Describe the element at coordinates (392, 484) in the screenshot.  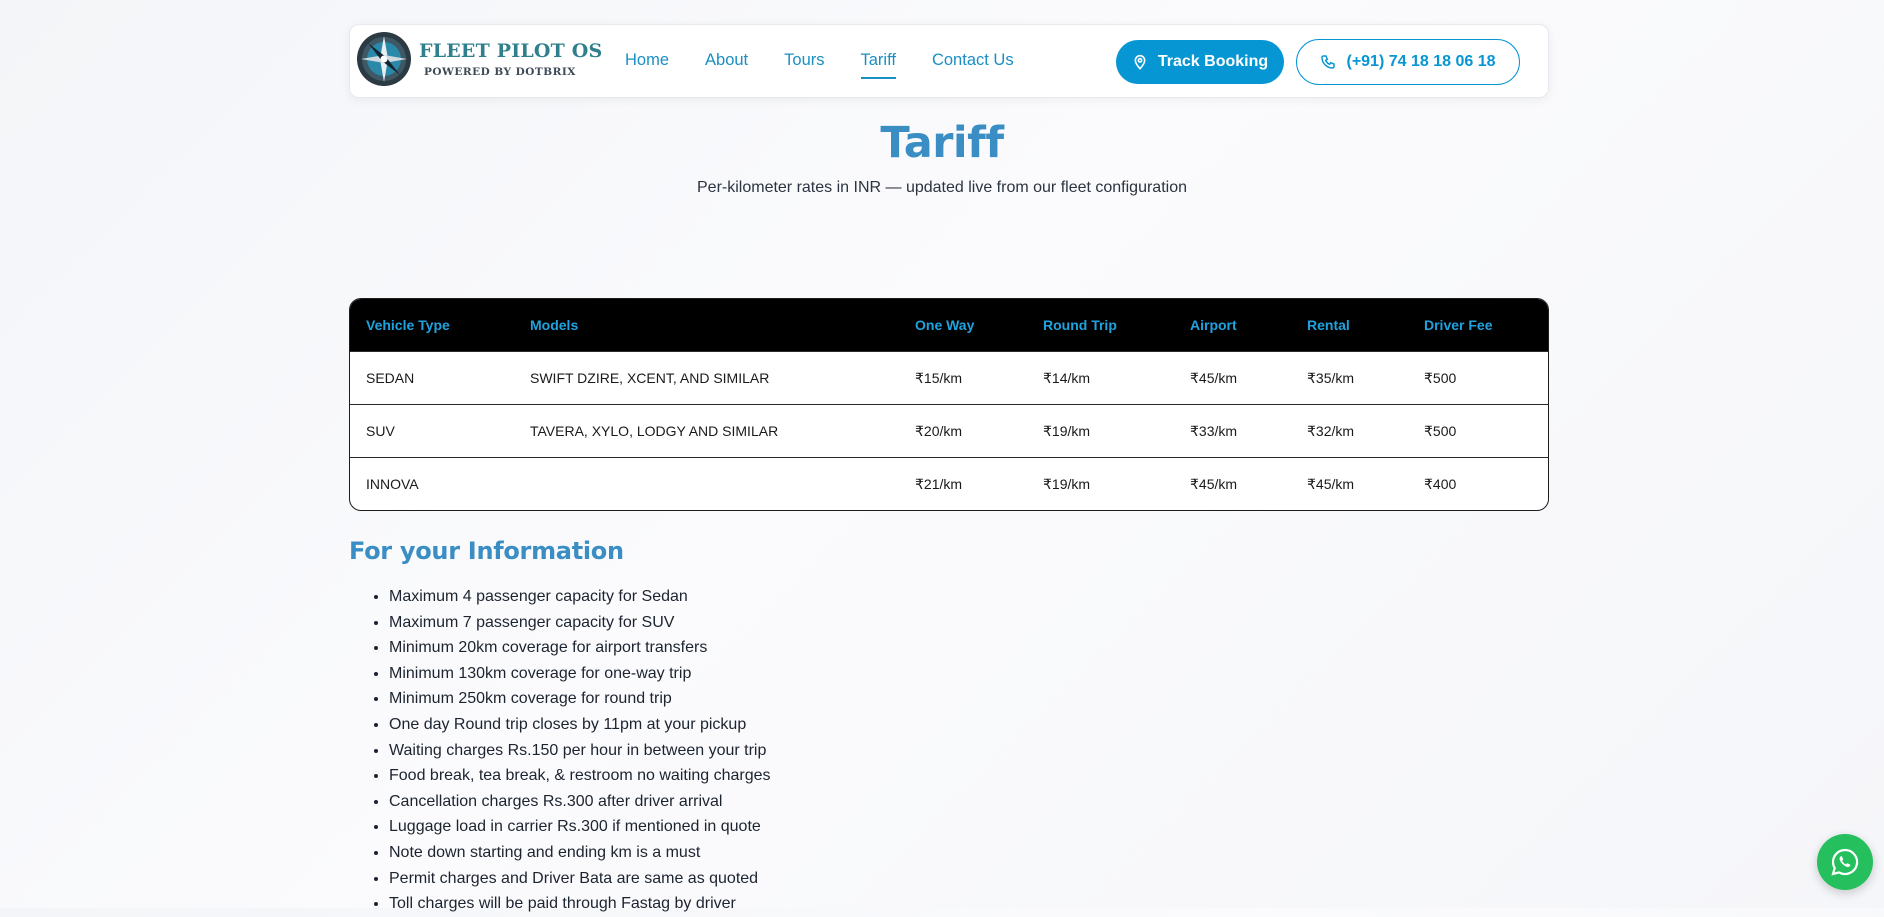
I see `table-cell: INNOVA` at that location.